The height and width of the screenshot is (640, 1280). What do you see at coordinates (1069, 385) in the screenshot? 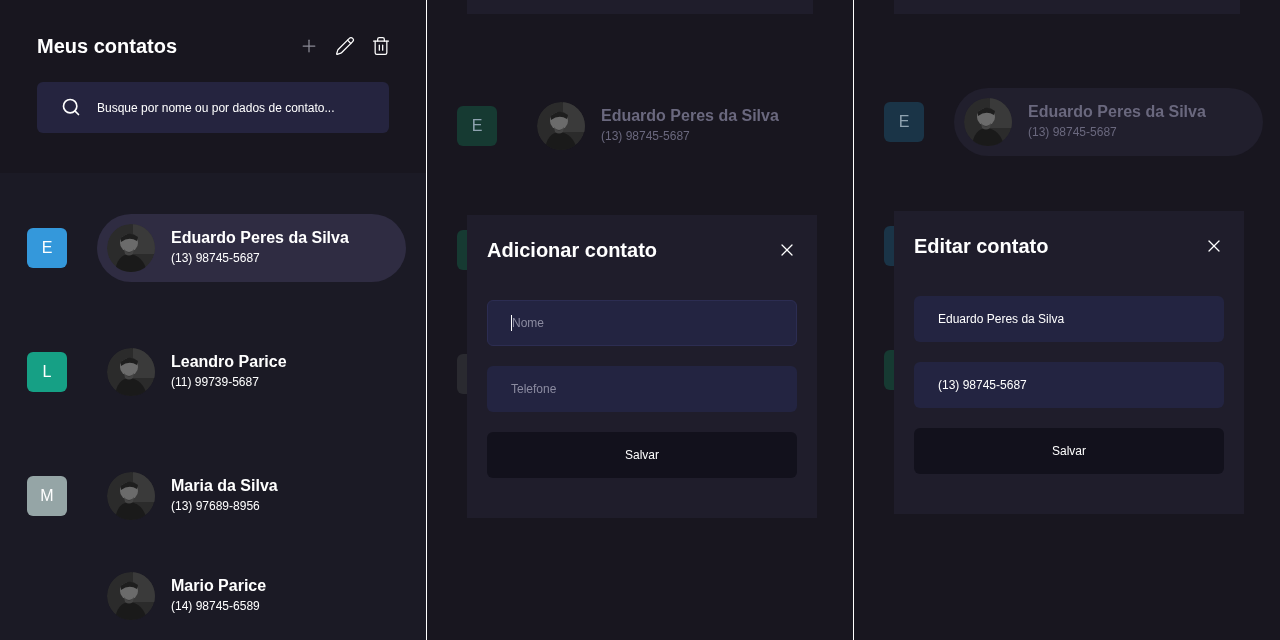
I see `text-field: (13) 98745-5687` at bounding box center [1069, 385].